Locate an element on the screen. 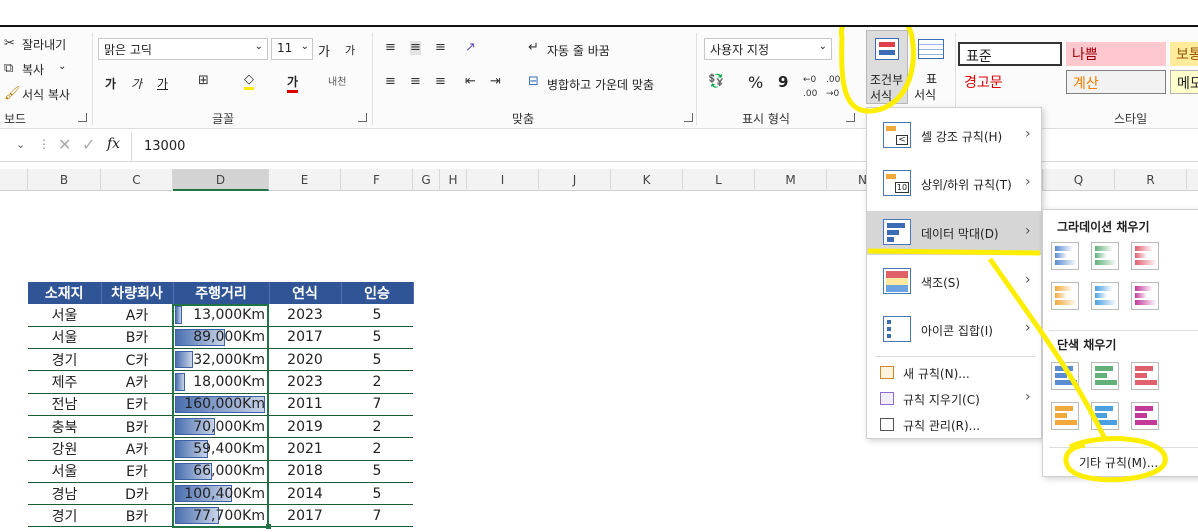 The height and width of the screenshot is (532, 1198). font-name-dropdown: 맑은 고딕 ⌄ is located at coordinates (183, 49).